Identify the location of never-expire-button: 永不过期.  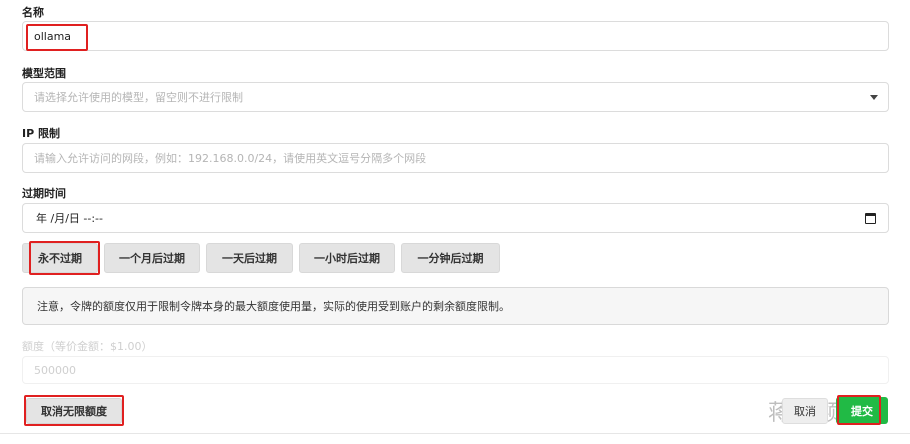
(60, 258).